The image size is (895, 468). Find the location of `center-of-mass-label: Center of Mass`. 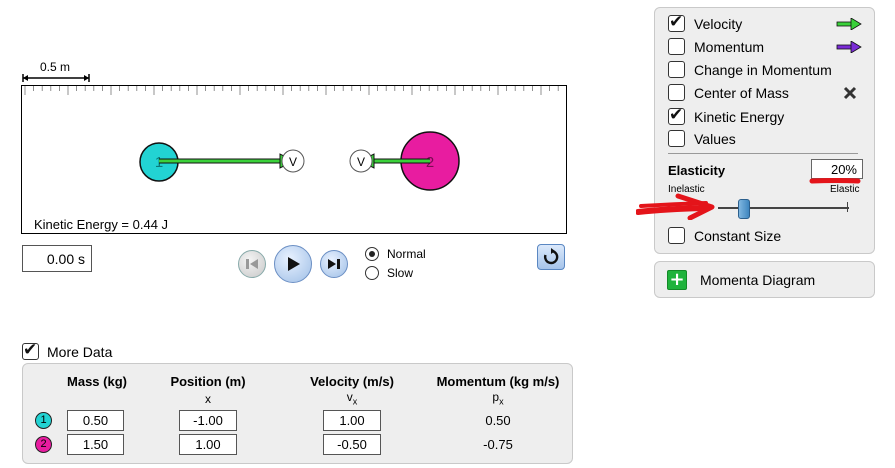

center-of-mass-label: Center of Mass is located at coordinates (741, 92).